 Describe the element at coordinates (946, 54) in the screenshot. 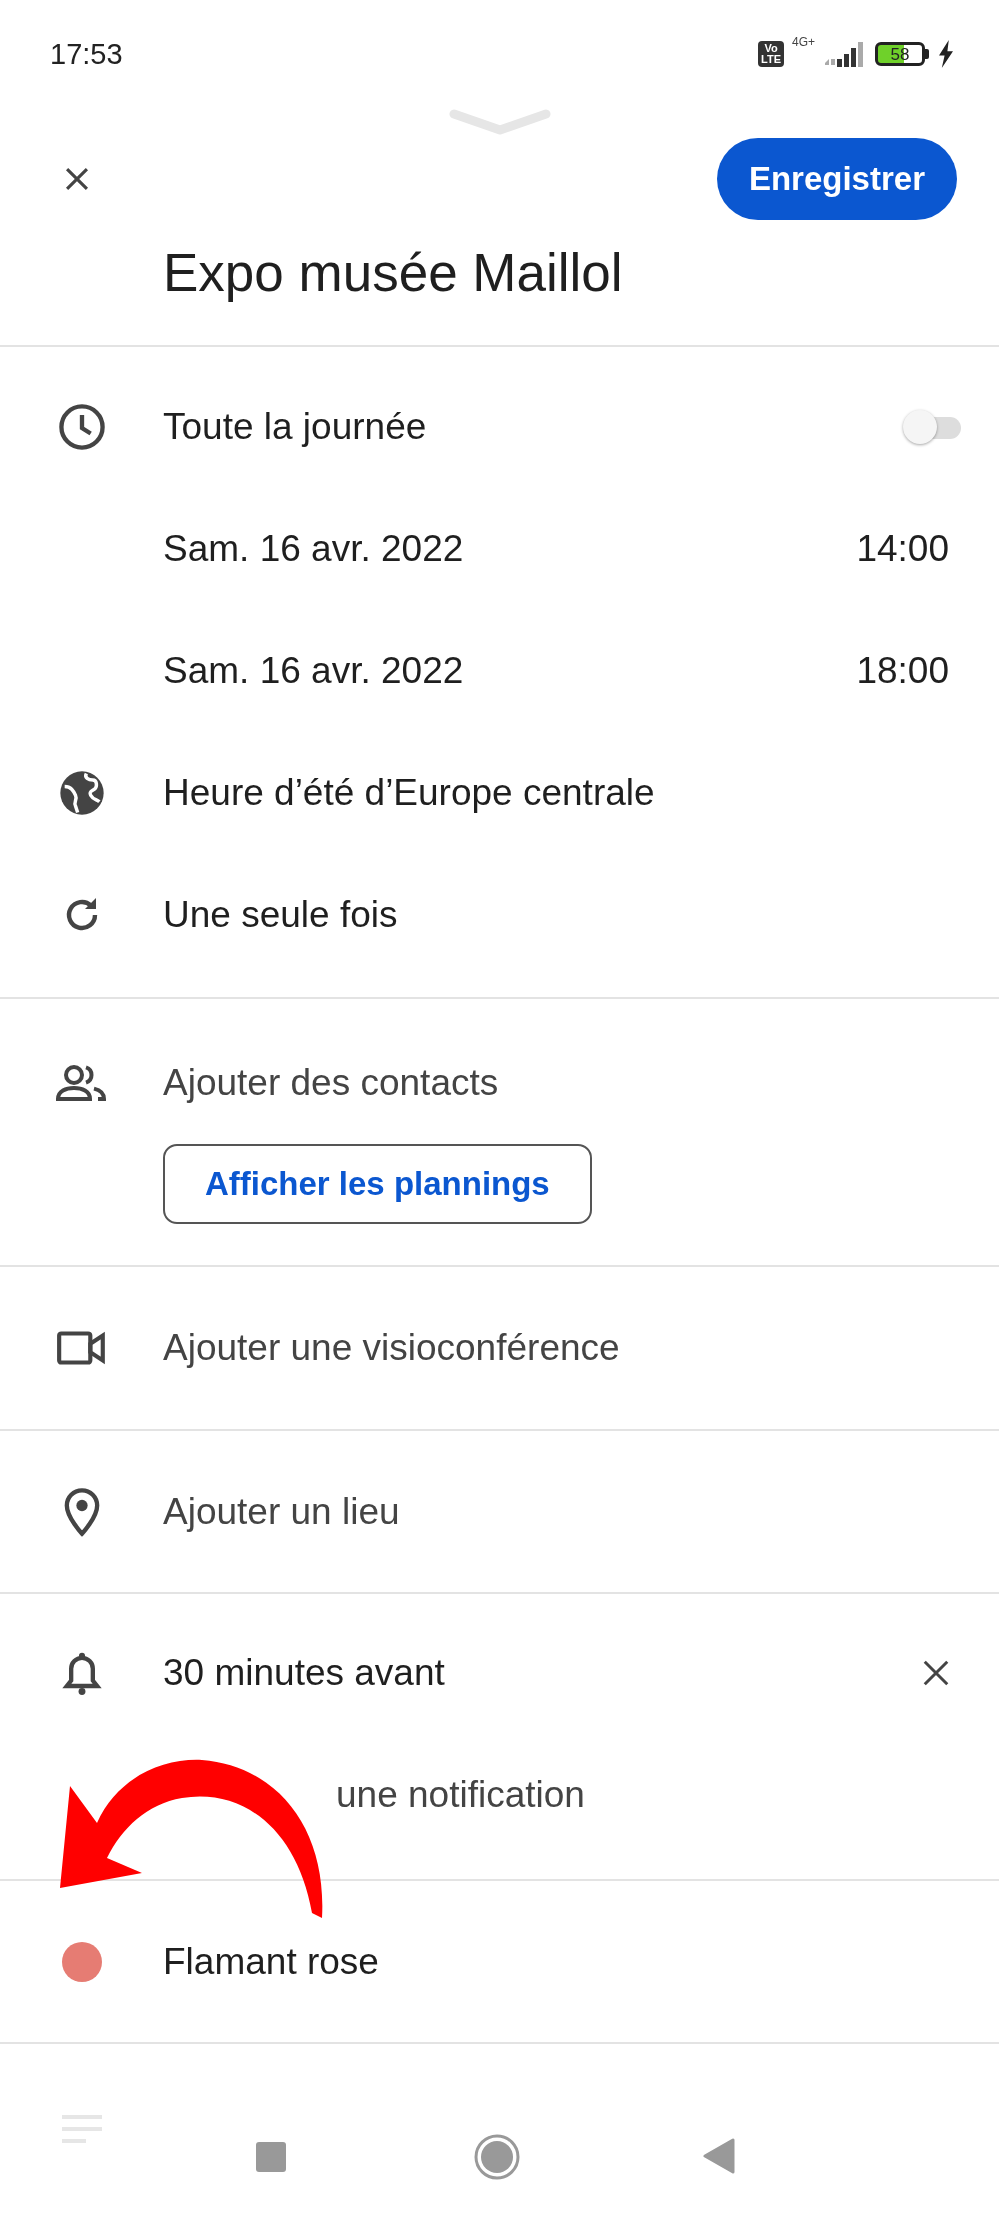

I see `charging-icon` at that location.